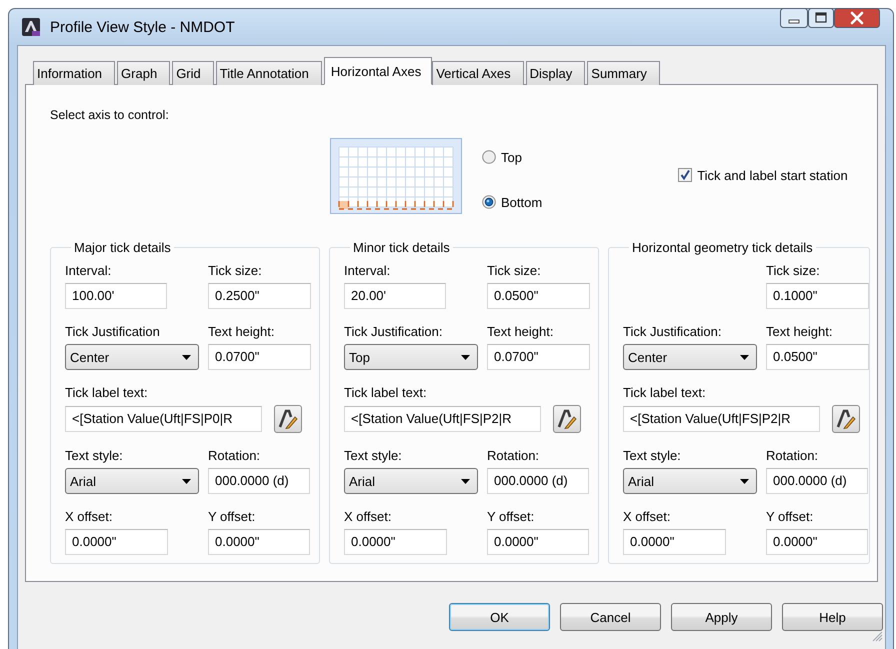 The image size is (896, 649). Describe the element at coordinates (163, 419) in the screenshot. I see `text-field: <[Station Value(Uft|FS|P0|R` at that location.